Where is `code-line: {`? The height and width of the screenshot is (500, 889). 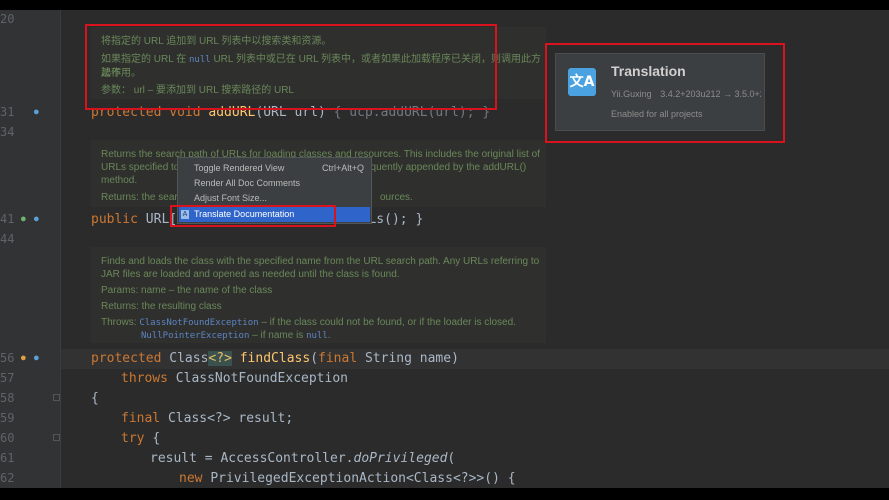 code-line: { is located at coordinates (95, 398).